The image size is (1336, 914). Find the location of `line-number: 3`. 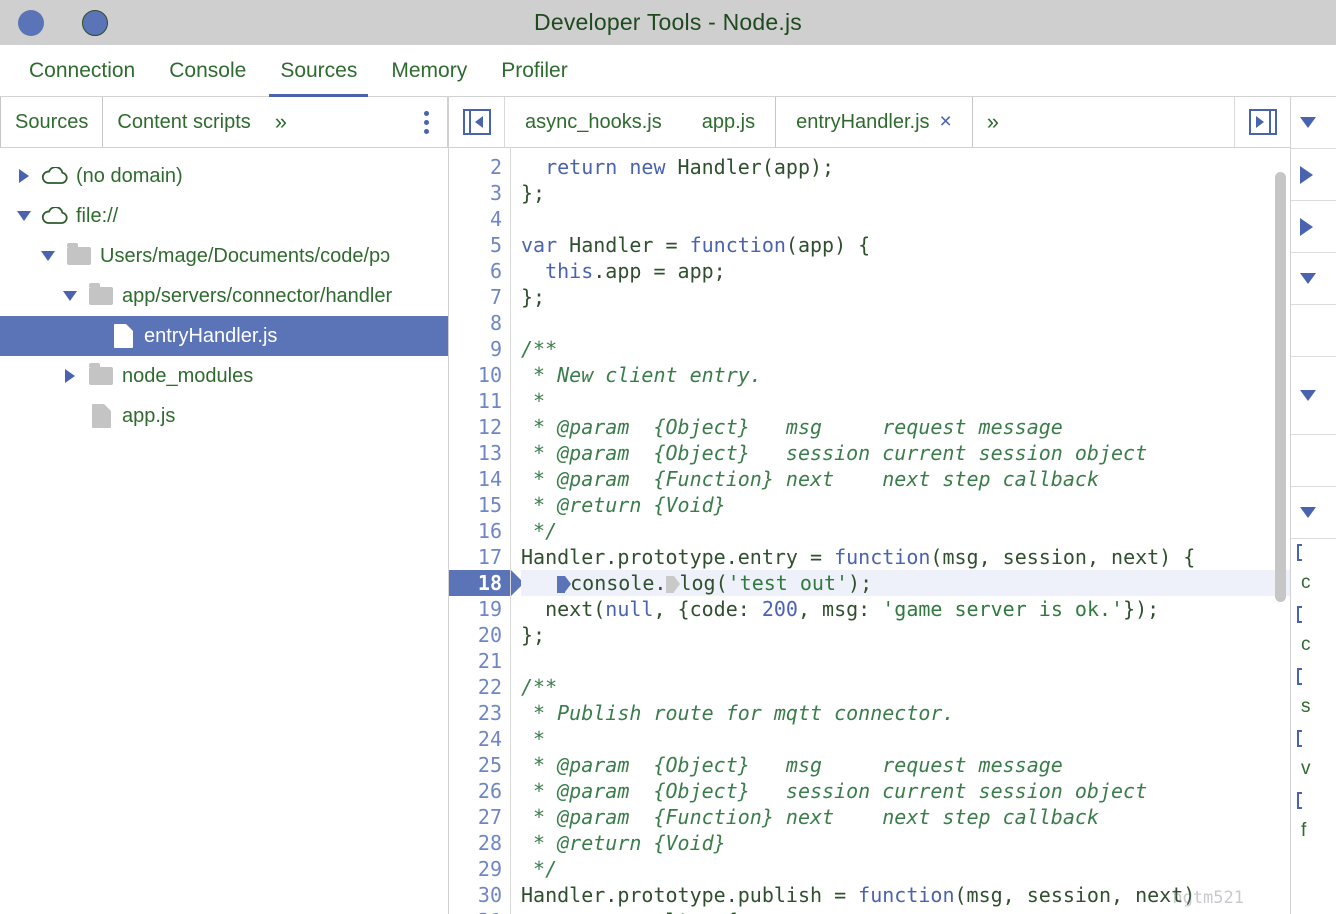

line-number: 3 is located at coordinates (480, 193).